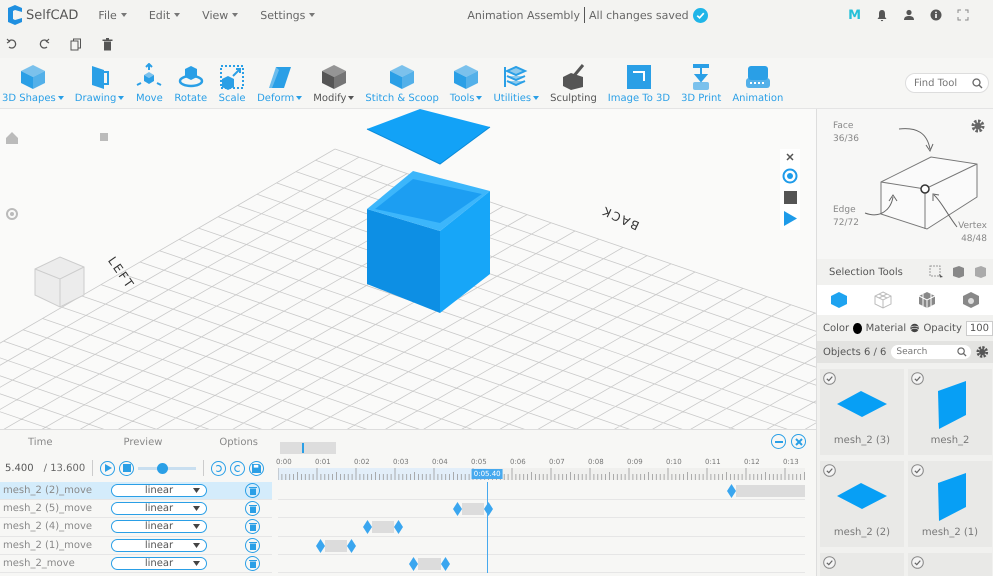 The width and height of the screenshot is (993, 576). I want to click on find-tool-field: Find Tool, so click(947, 83).